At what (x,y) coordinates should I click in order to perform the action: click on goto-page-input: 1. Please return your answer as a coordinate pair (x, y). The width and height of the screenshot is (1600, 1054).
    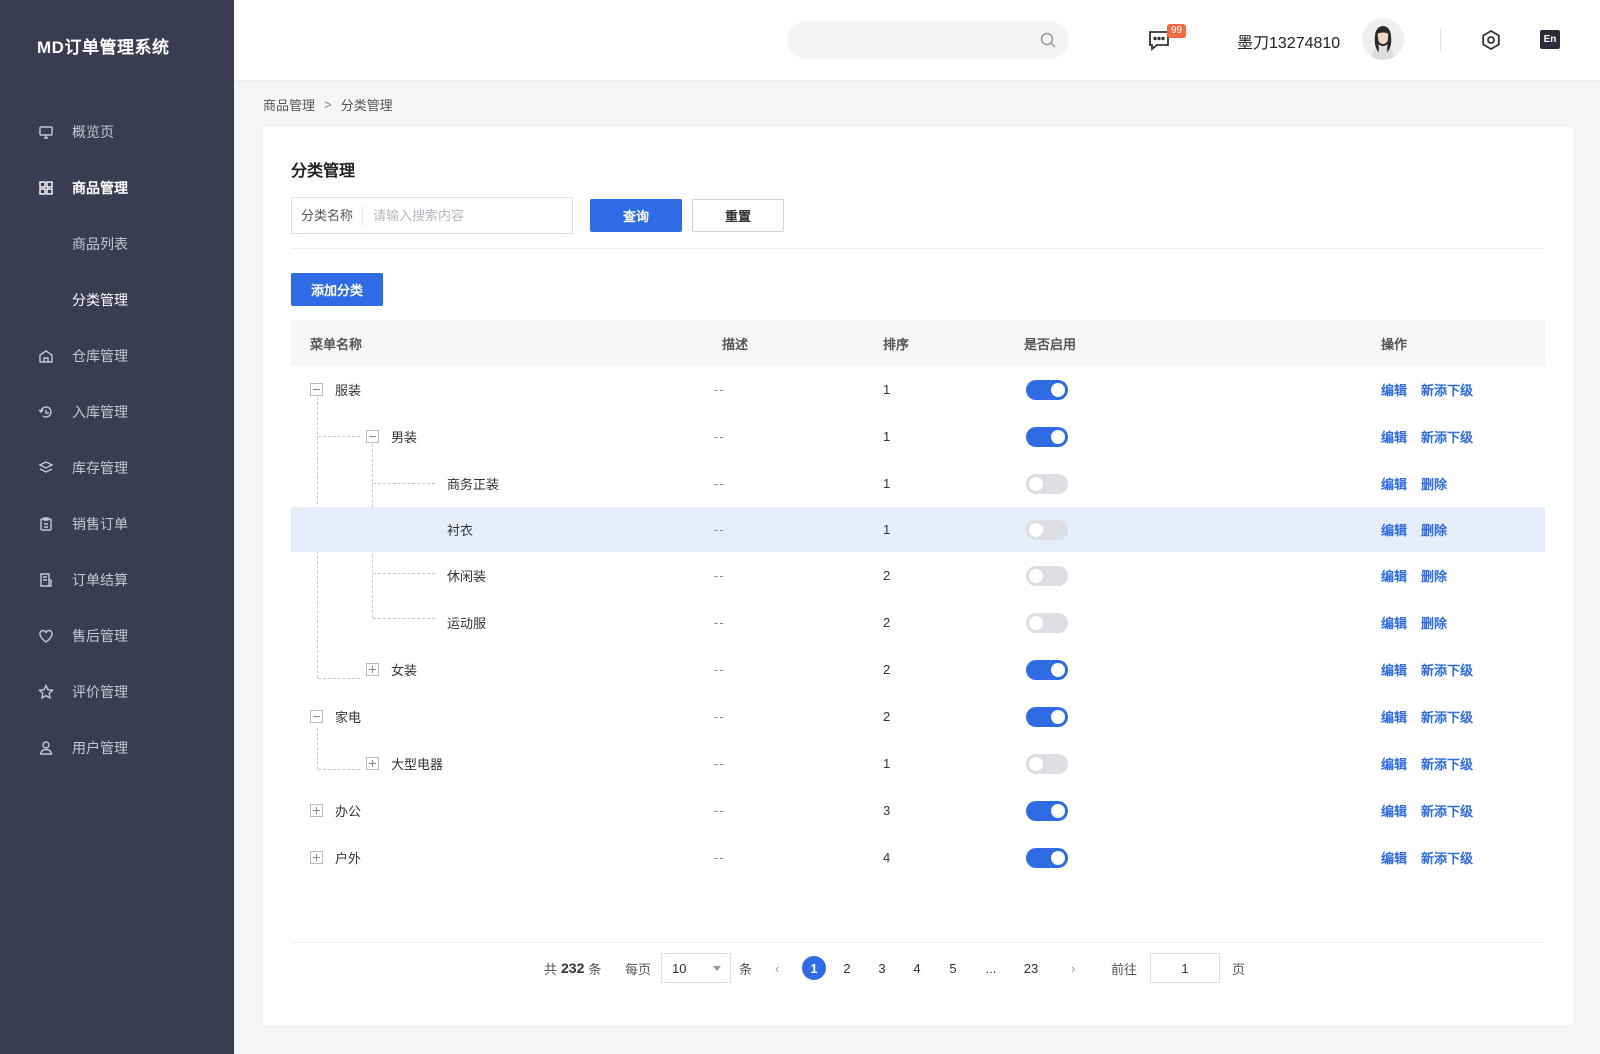
    Looking at the image, I should click on (1185, 968).